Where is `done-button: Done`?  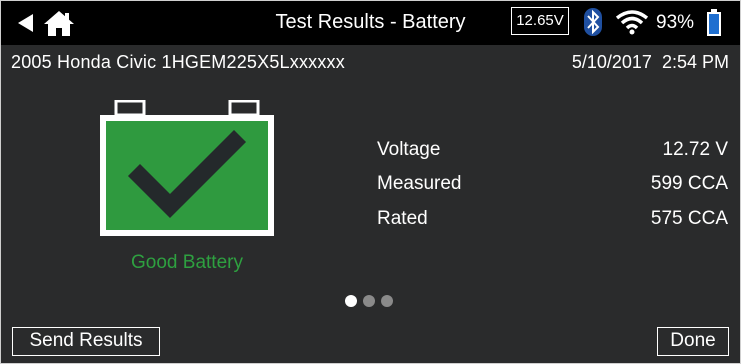 done-button: Done is located at coordinates (693, 341).